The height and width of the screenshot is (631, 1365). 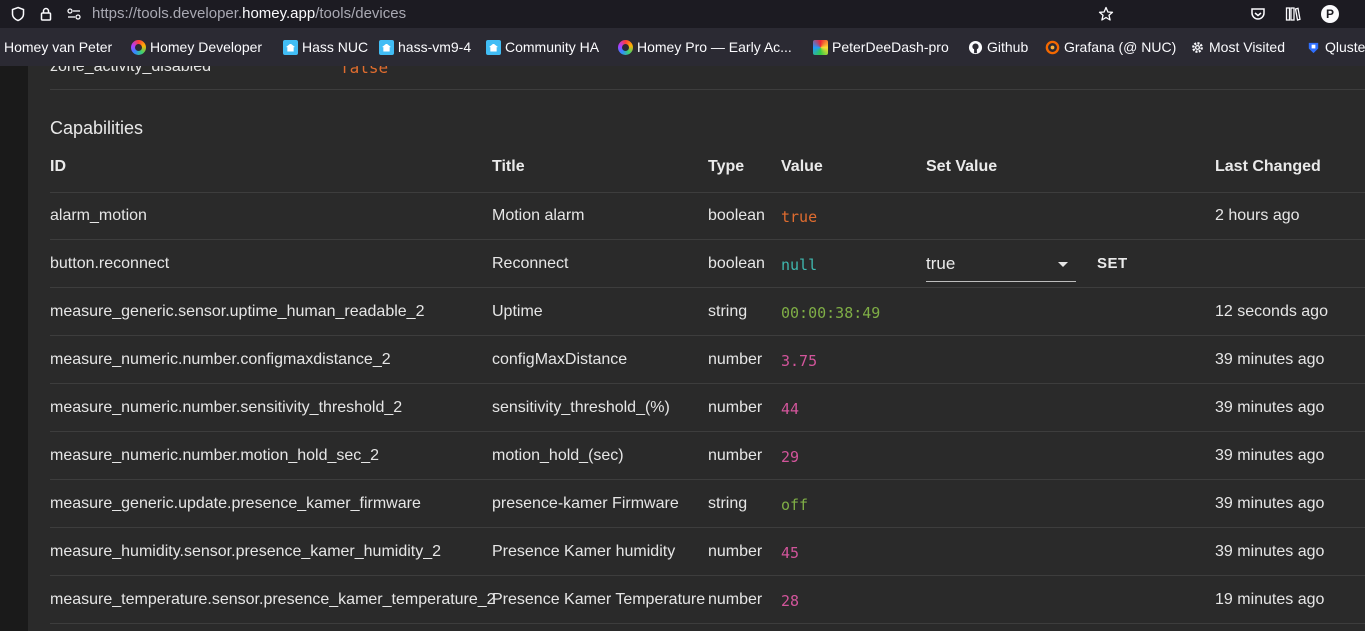 I want to click on cell-title: Motion alarm, so click(x=538, y=215).